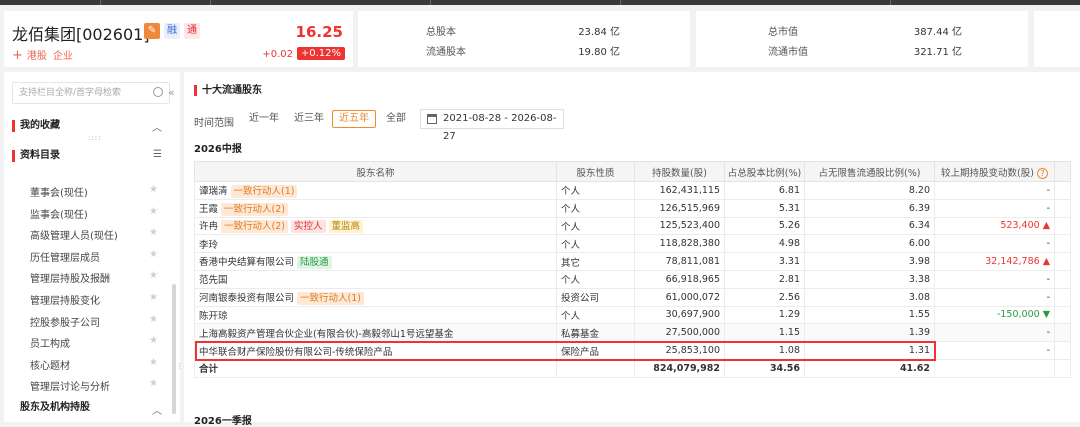 This screenshot has width=1080, height=427. What do you see at coordinates (1044, 262) in the screenshot?
I see `arrow-up-icon: ▲` at bounding box center [1044, 262].